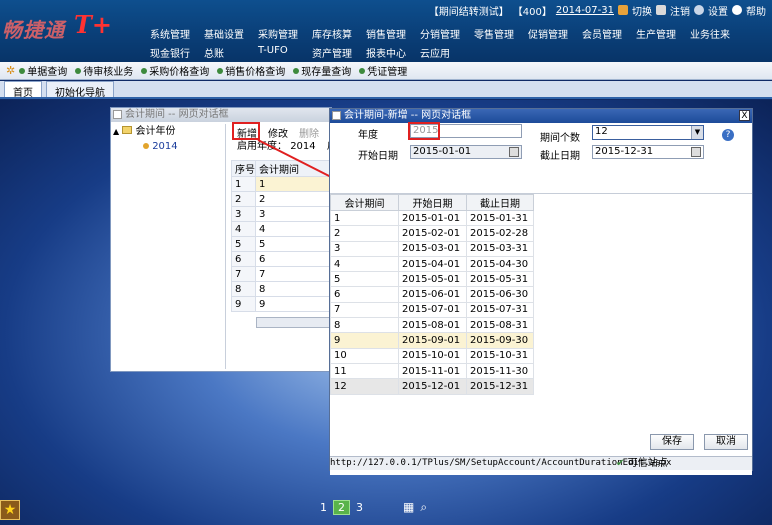 The height and width of the screenshot is (525, 772). I want to click on grid-cell-start: 2015-09-01, so click(432, 340).